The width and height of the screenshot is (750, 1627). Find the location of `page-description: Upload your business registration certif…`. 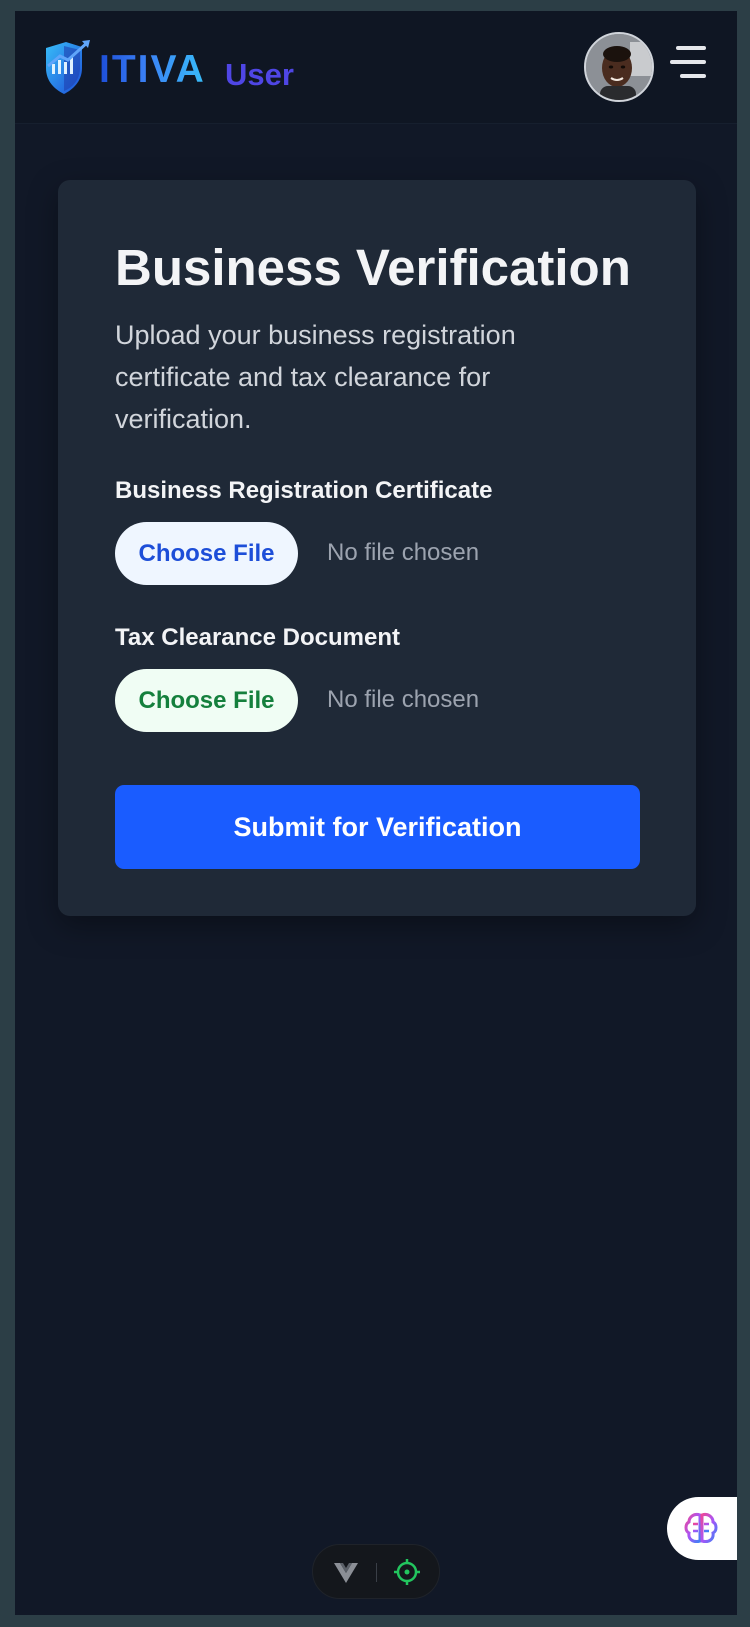

page-description: Upload your business registration certif… is located at coordinates (315, 377).